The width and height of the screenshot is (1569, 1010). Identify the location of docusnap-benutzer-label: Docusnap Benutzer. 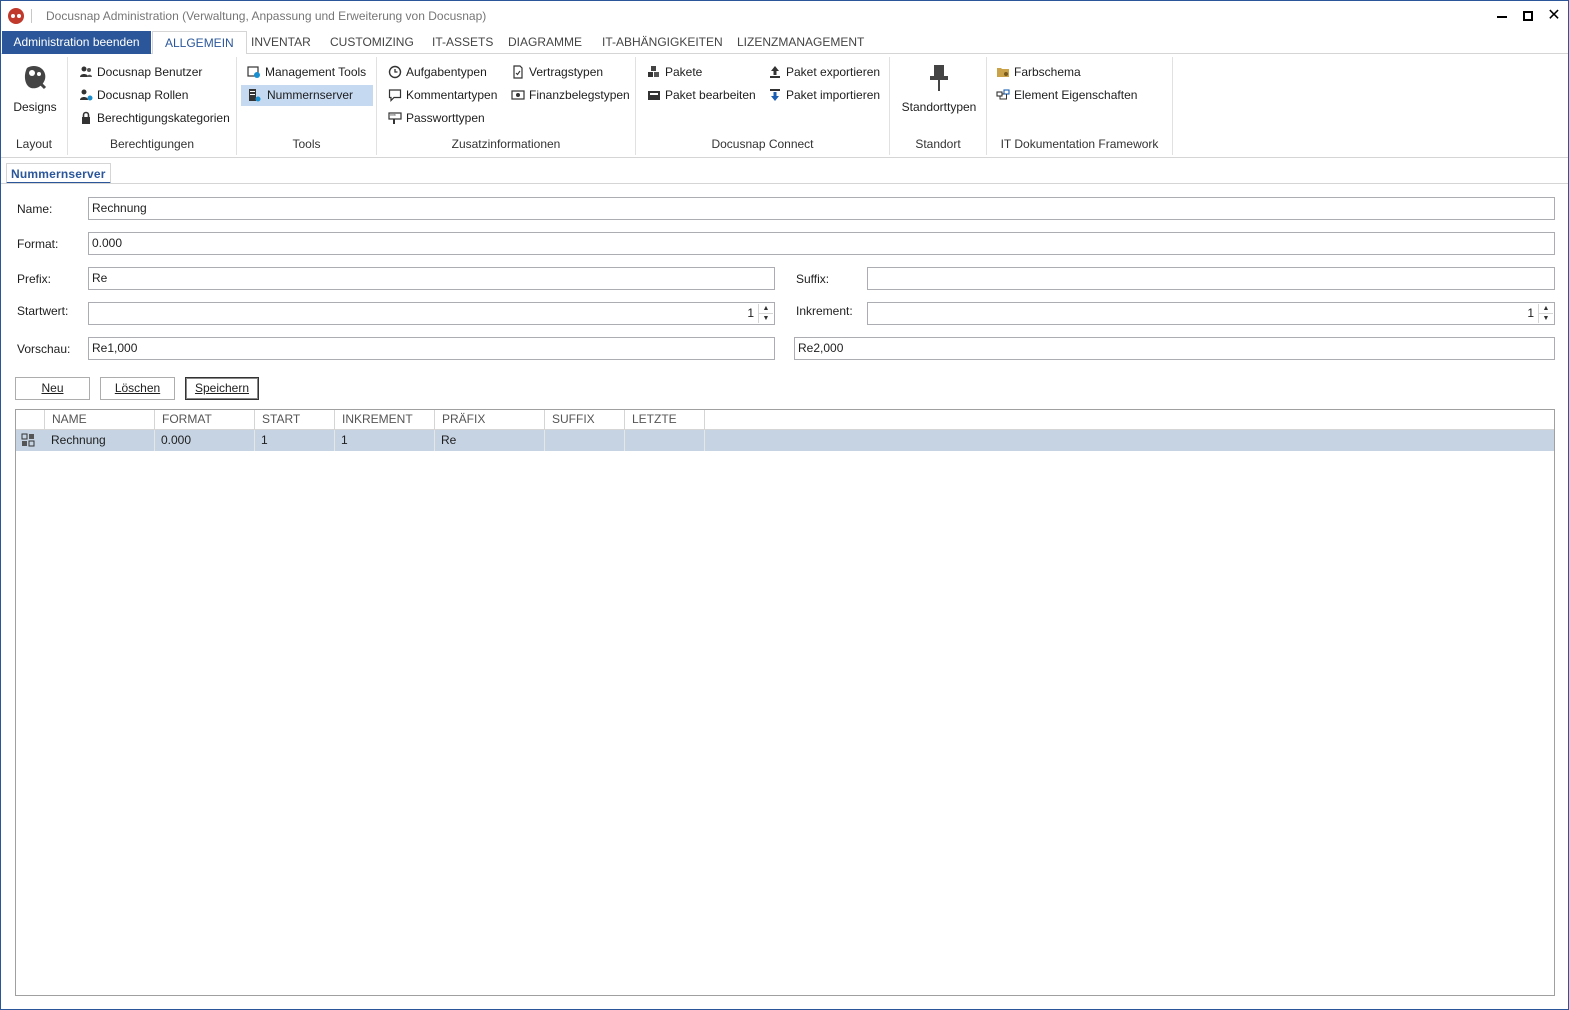
(150, 72).